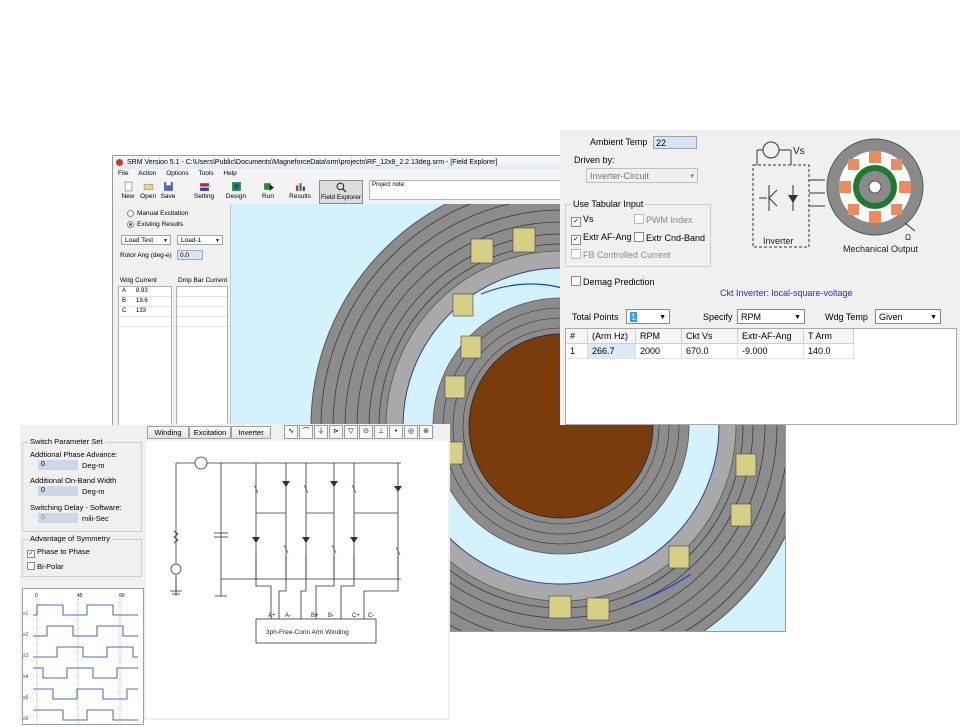  What do you see at coordinates (426, 432) in the screenshot?
I see `meter-tool-icon: ⊚` at bounding box center [426, 432].